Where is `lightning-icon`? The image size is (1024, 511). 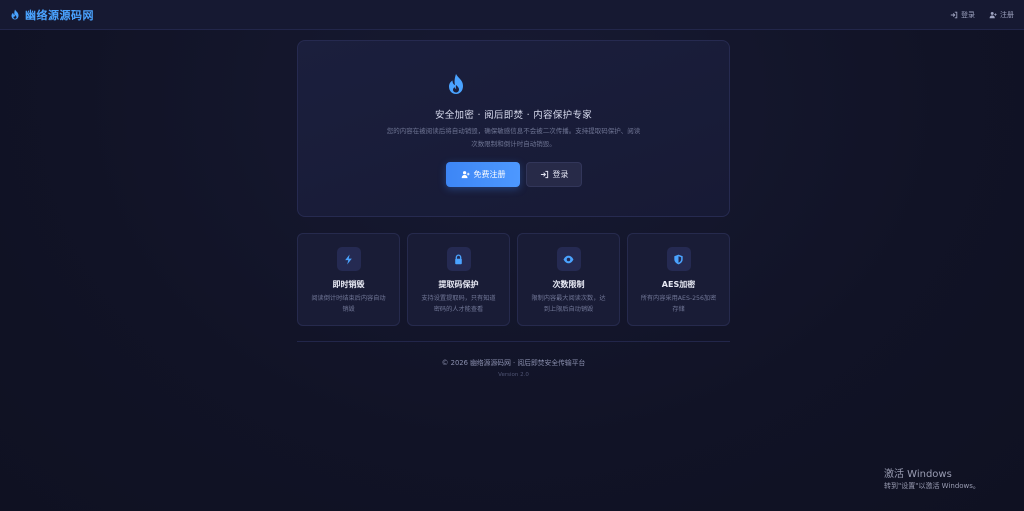
lightning-icon is located at coordinates (348, 259).